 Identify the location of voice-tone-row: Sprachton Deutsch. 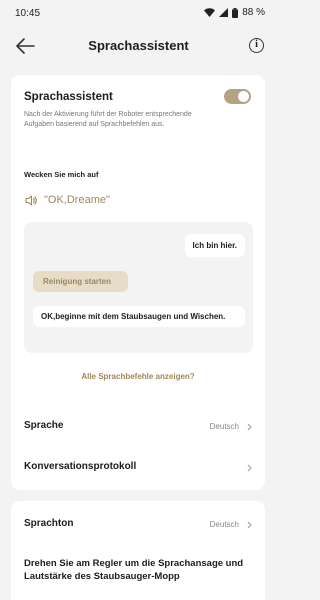
(138, 525).